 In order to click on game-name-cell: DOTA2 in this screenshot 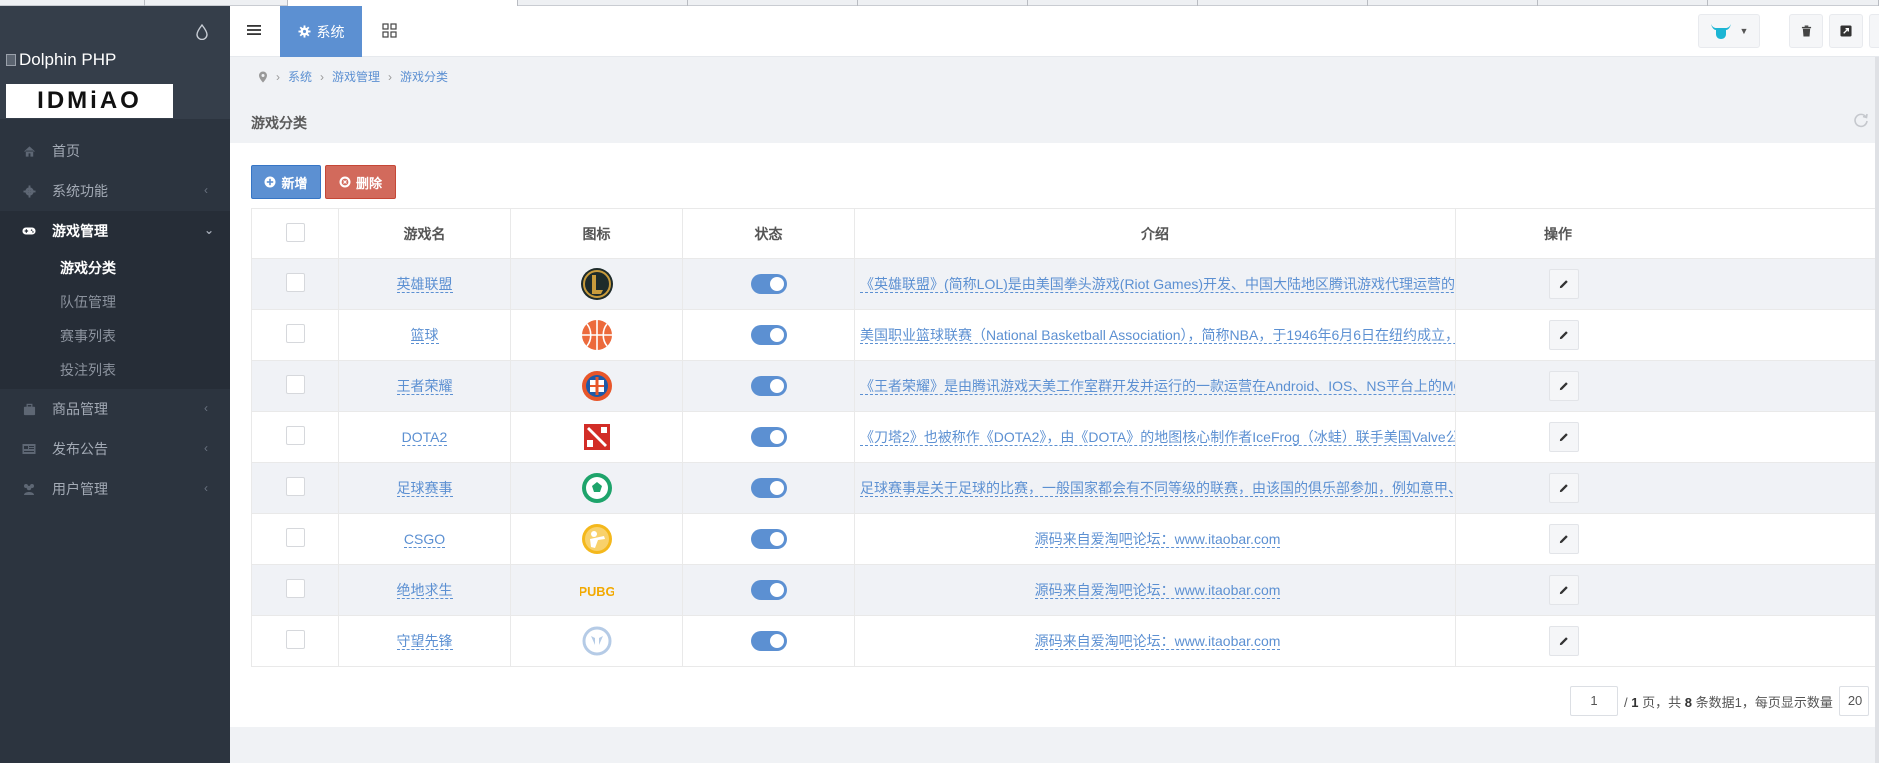, I will do `click(424, 437)`.